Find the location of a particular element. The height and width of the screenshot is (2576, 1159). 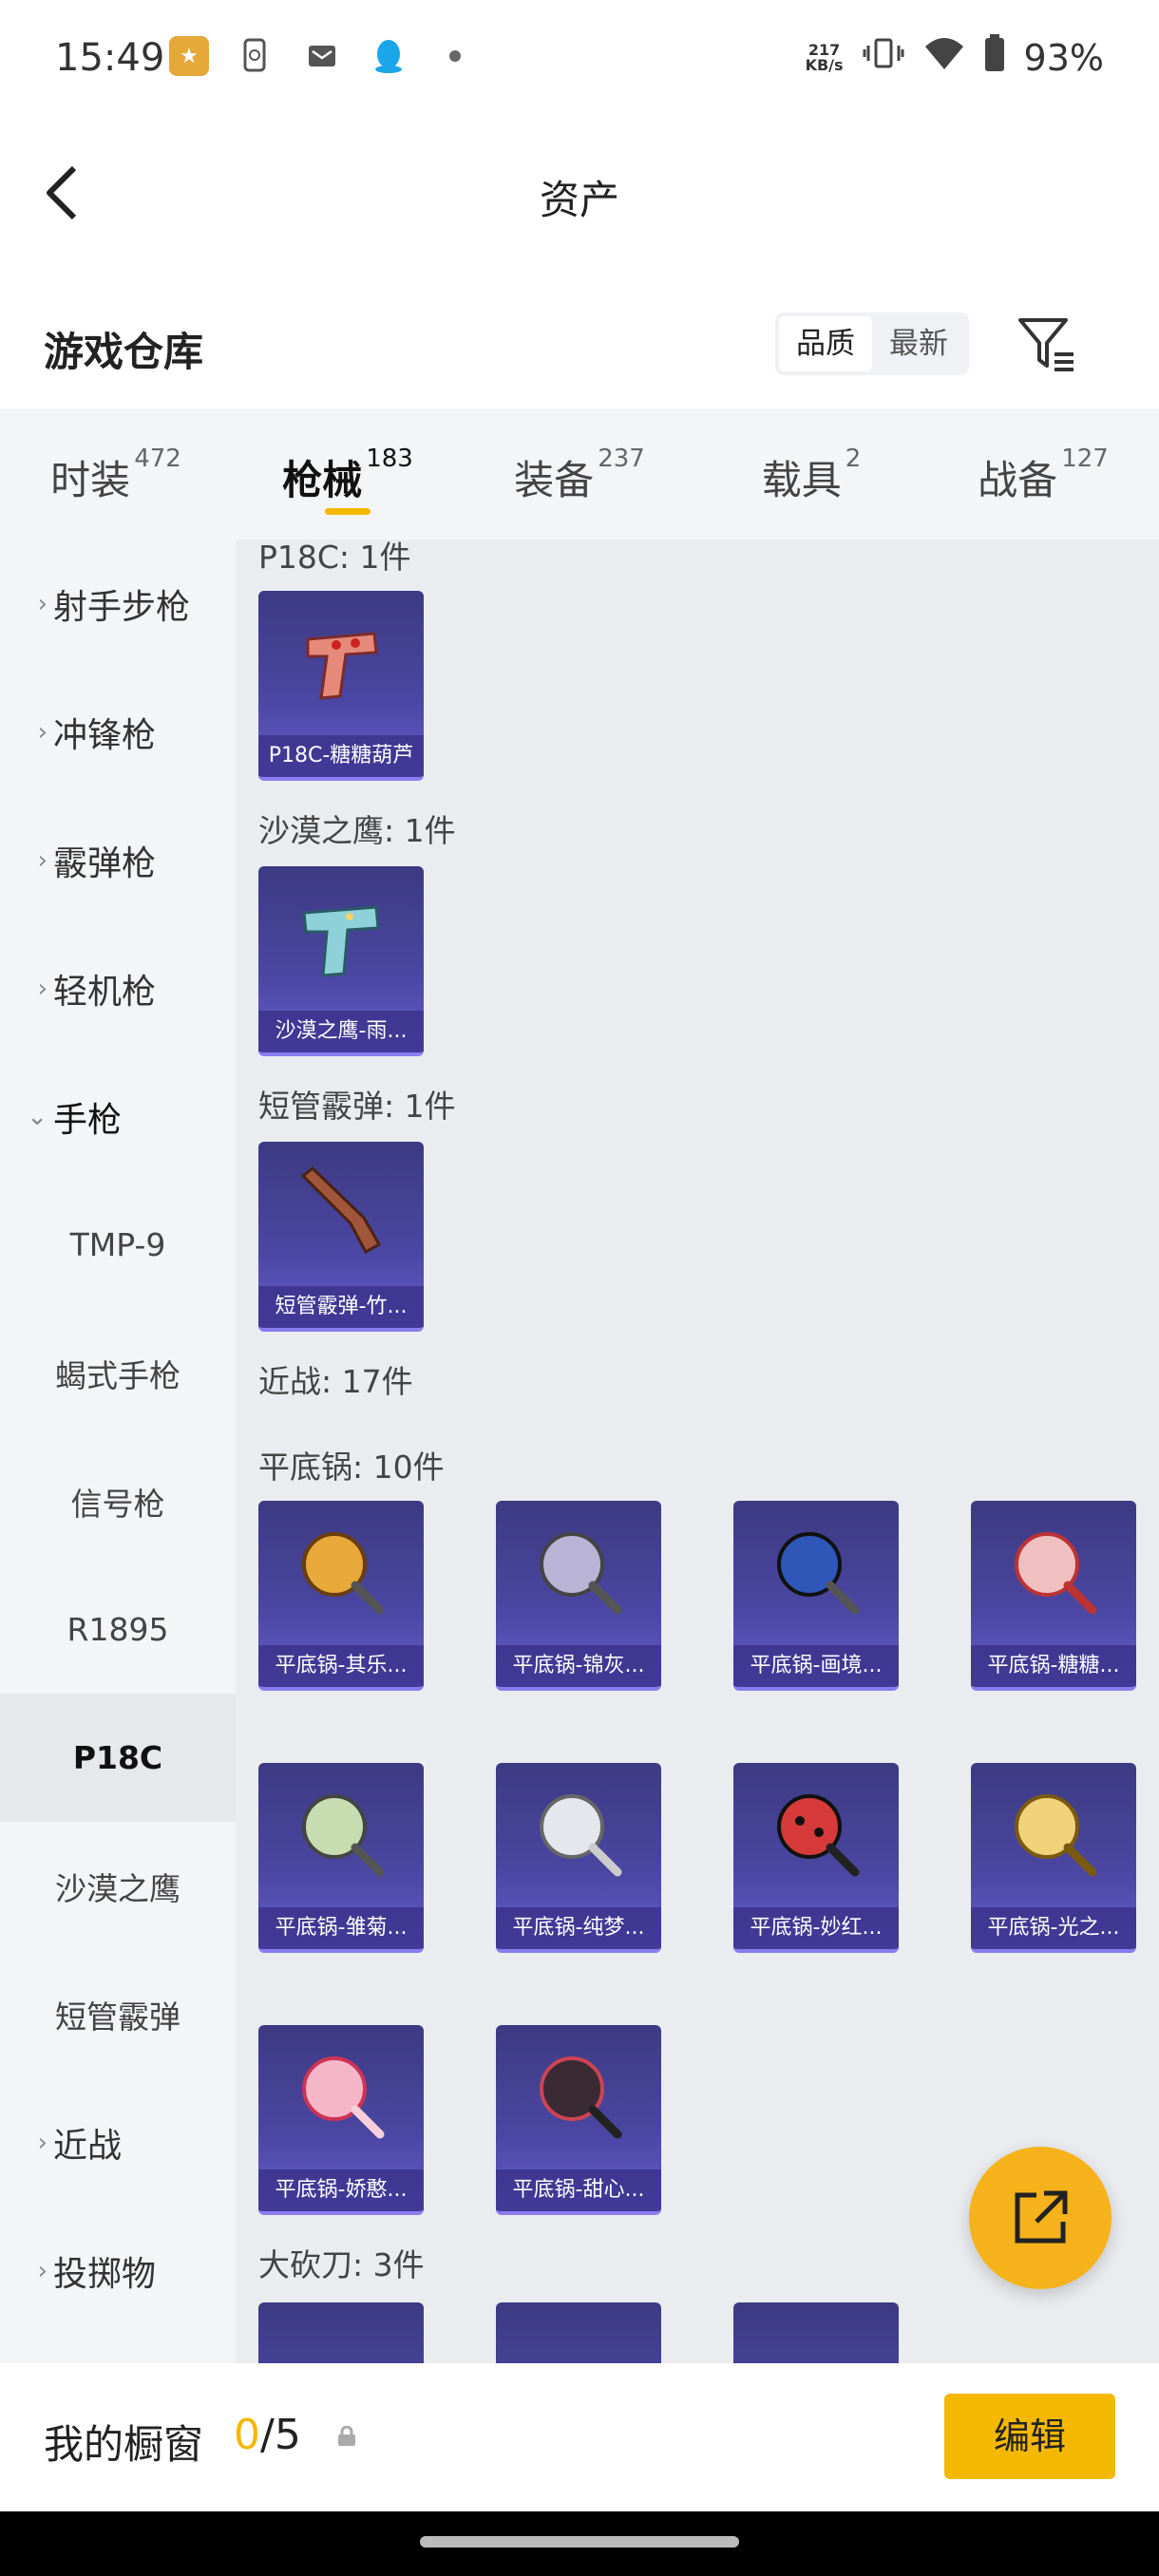

sidebar-subitem-p18c: P18C is located at coordinates (118, 1758).